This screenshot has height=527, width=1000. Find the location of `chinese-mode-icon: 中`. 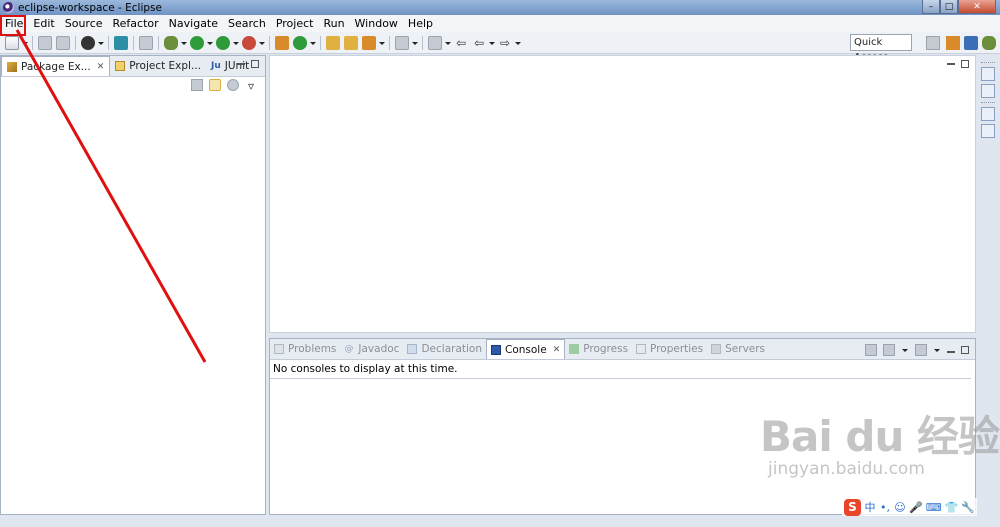

chinese-mode-icon: 中 is located at coordinates (870, 507).